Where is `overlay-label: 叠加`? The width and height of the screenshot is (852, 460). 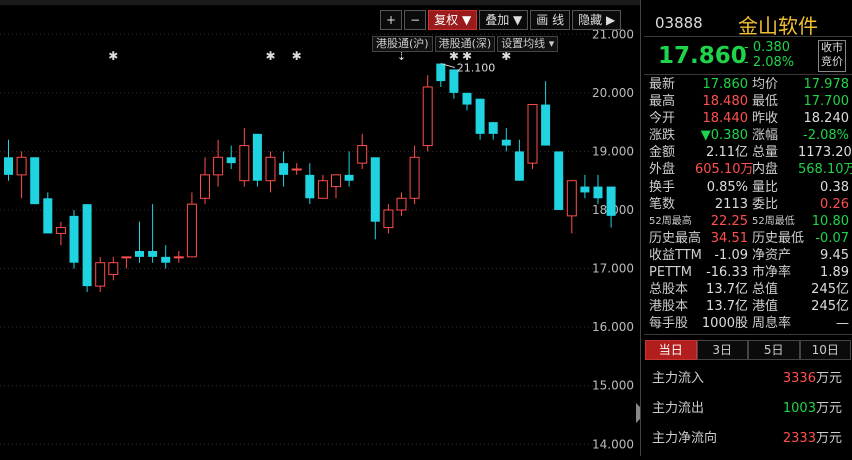 overlay-label: 叠加 is located at coordinates (497, 20).